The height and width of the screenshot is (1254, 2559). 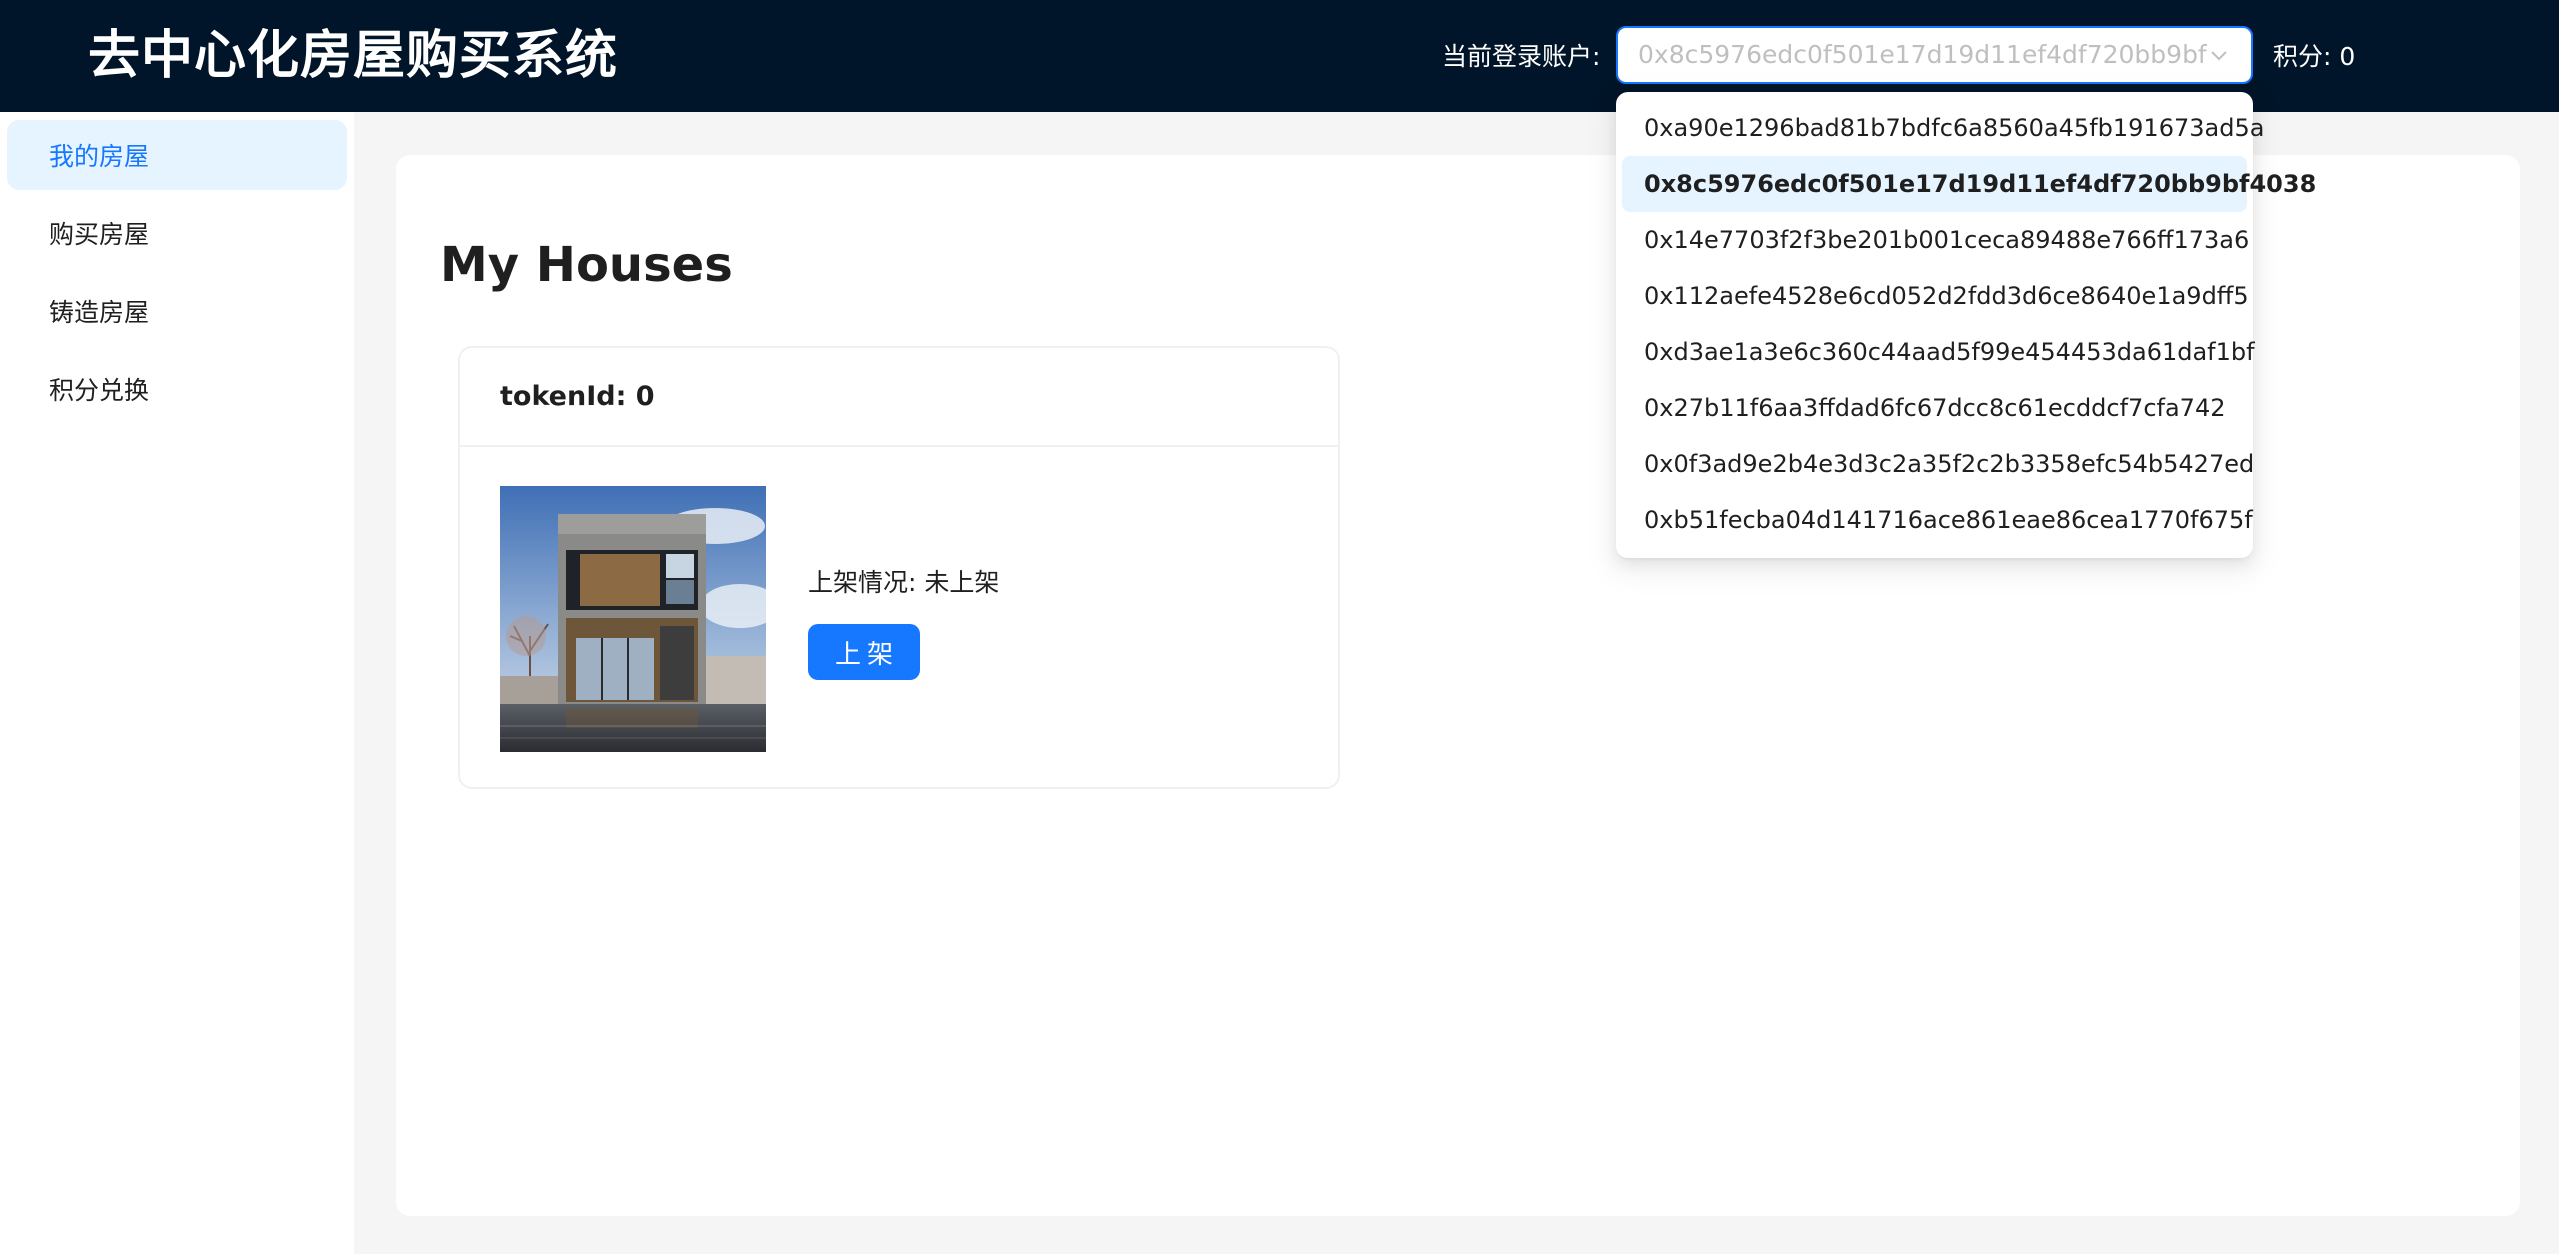 What do you see at coordinates (99, 234) in the screenshot?
I see `sidebar-item-label: 购买房屋` at bounding box center [99, 234].